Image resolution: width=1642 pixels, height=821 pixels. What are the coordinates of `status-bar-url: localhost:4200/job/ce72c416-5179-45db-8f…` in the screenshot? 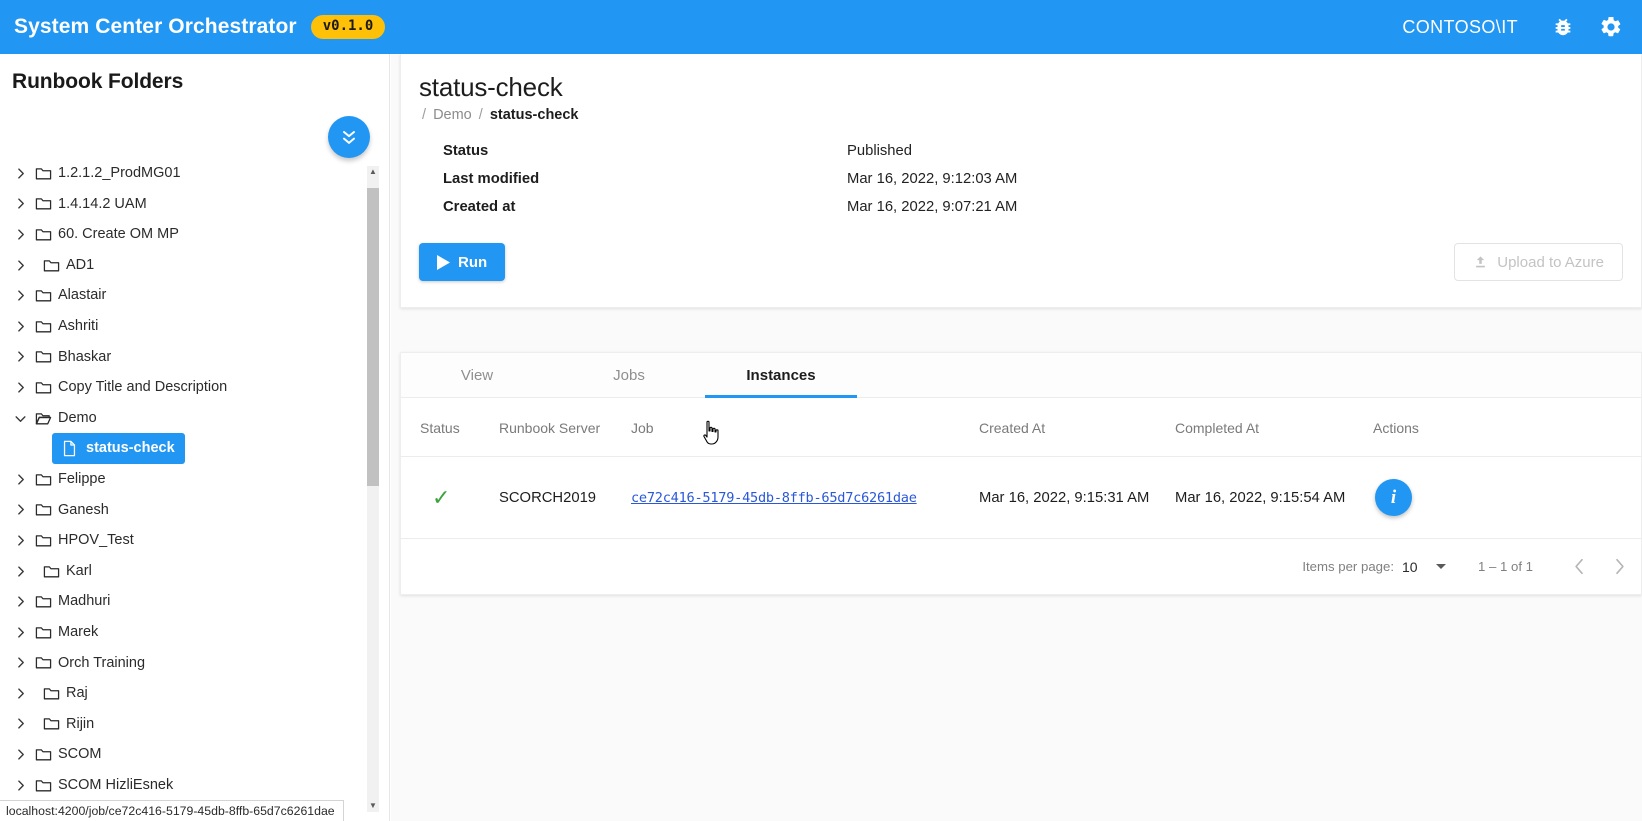 It's located at (170, 811).